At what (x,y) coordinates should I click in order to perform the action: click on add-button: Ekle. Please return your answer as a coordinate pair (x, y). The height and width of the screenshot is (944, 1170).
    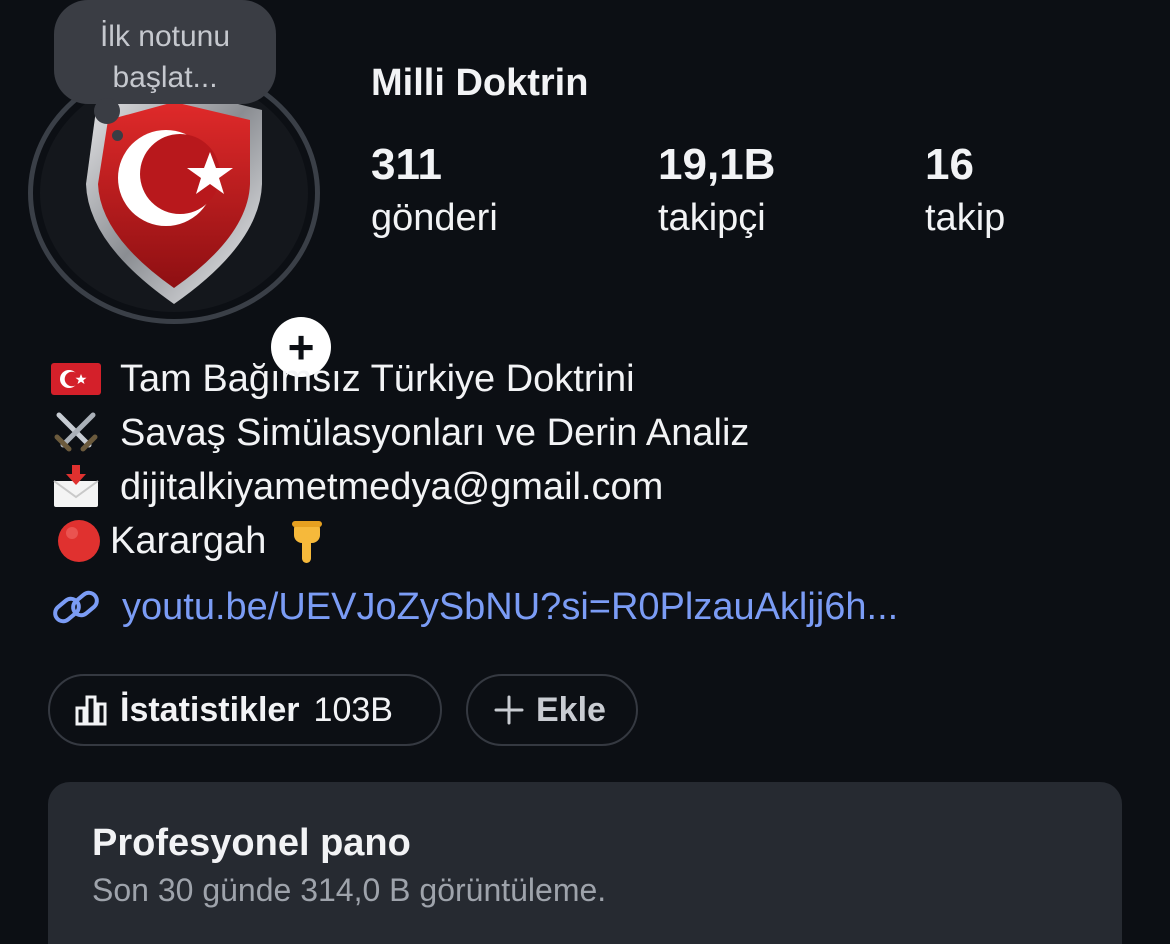
    Looking at the image, I should click on (552, 710).